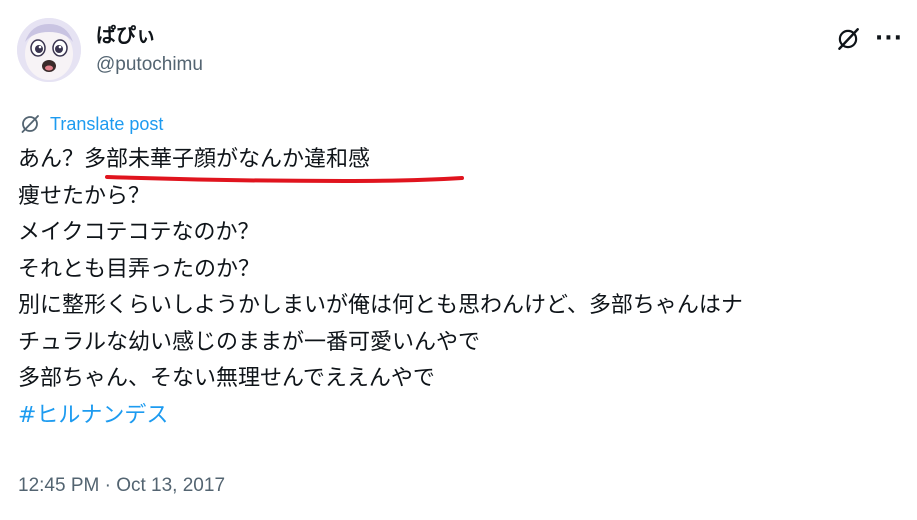 This screenshot has width=917, height=520. Describe the element at coordinates (249, 342) in the screenshot. I see `post-line: チュラルな幼い感じのままが一番可愛いんやで` at that location.